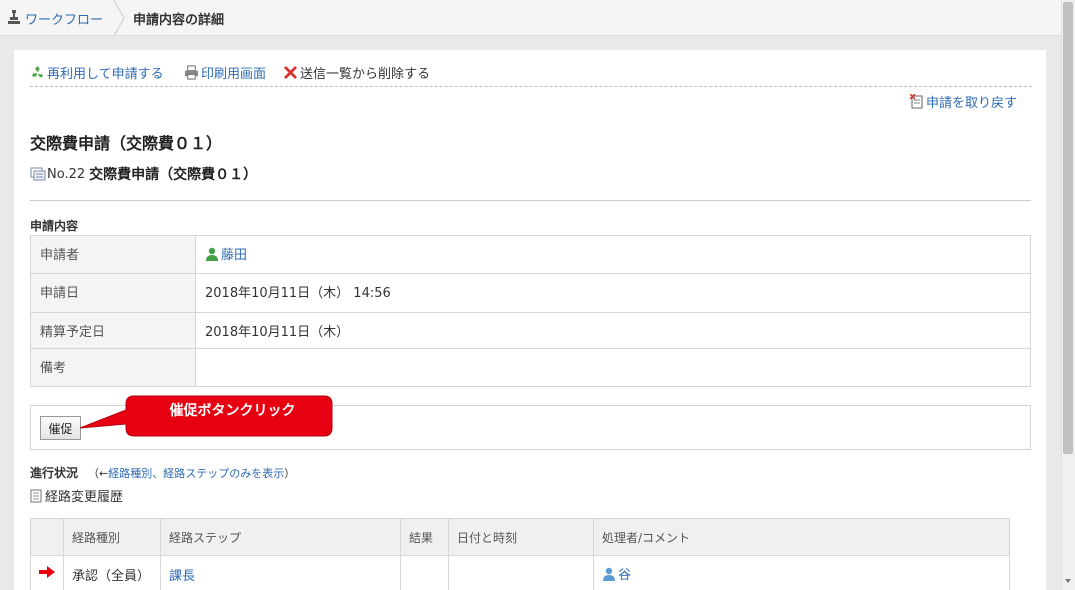 This screenshot has height=590, width=1075. Describe the element at coordinates (113, 293) in the screenshot. I see `row-label: 申請日` at that location.